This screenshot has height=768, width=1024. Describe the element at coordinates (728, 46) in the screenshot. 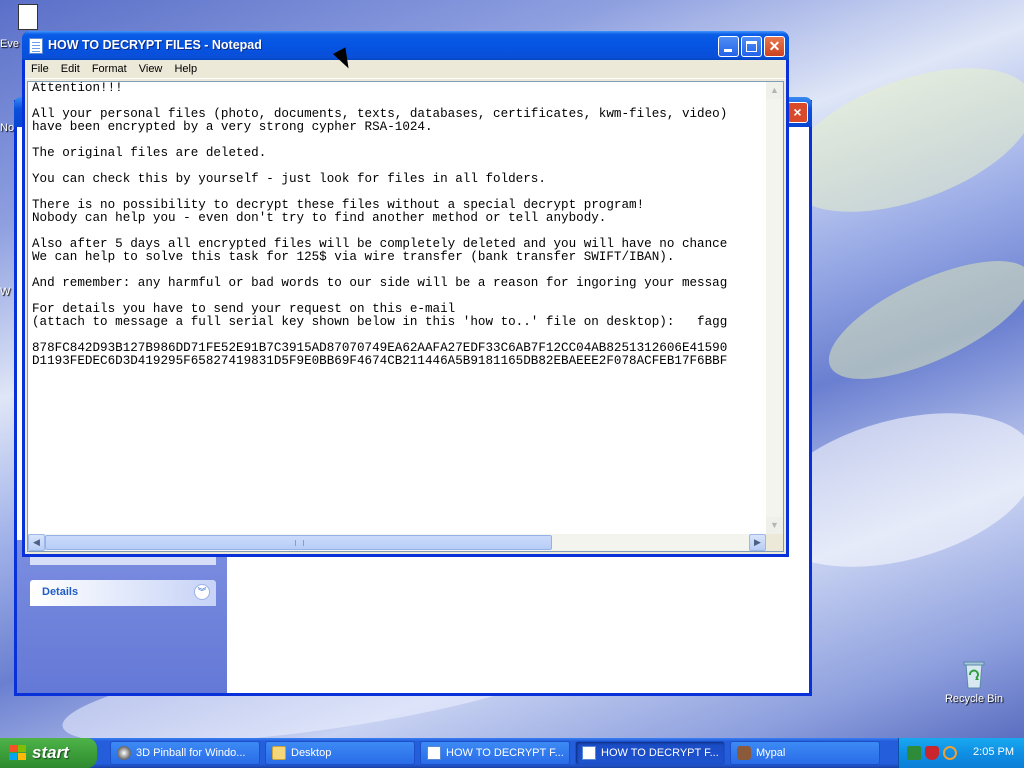

I see `minimize-button` at that location.